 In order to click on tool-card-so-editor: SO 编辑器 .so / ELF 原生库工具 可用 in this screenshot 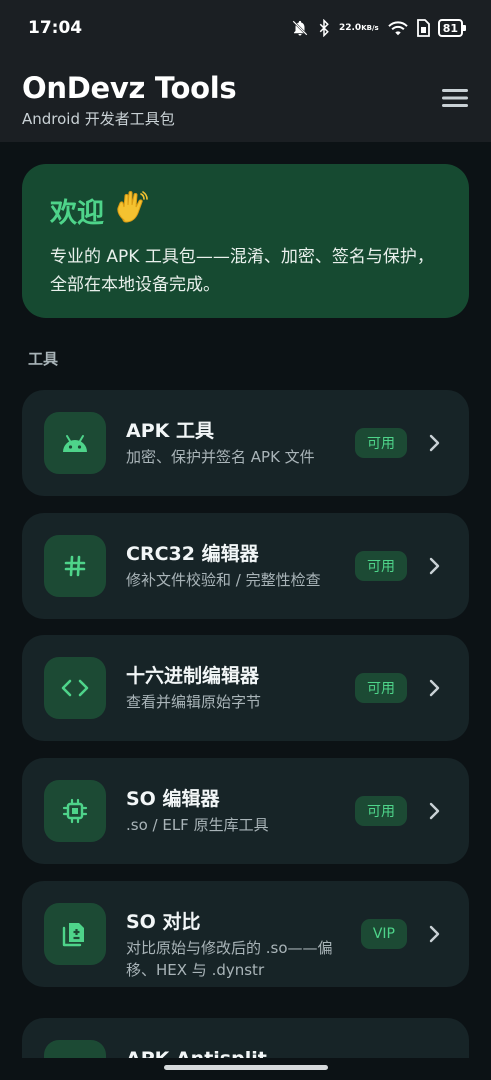, I will do `click(245, 811)`.